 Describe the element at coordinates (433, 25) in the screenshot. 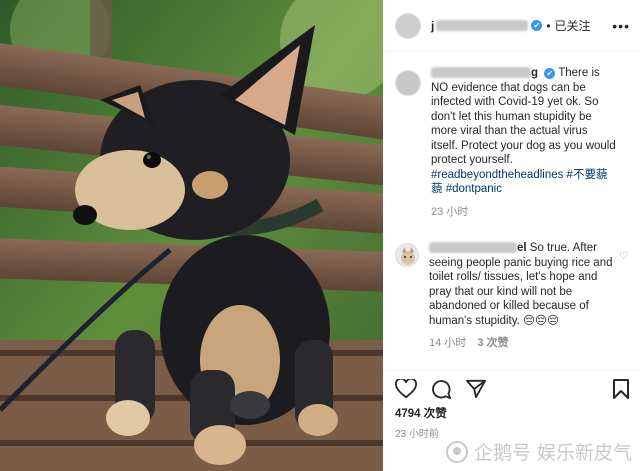

I see `author-username-initial: j` at that location.